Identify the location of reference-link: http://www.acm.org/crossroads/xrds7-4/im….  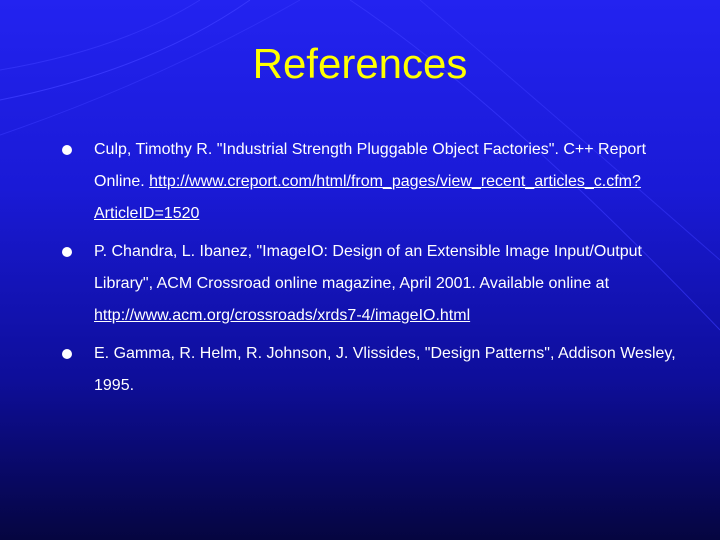
(282, 315).